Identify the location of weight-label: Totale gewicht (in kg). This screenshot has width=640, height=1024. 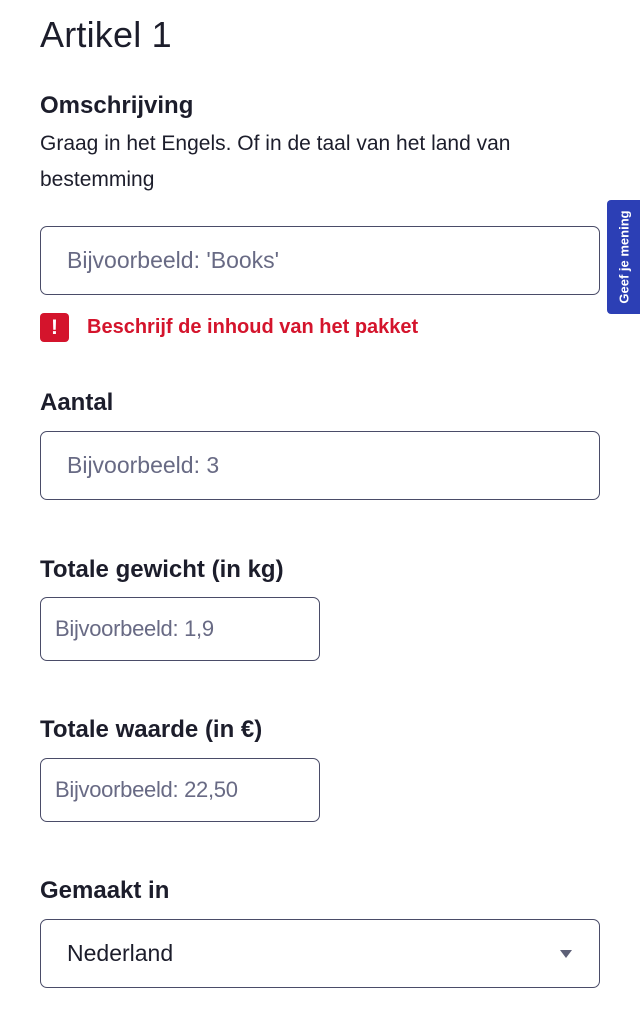
(162, 569).